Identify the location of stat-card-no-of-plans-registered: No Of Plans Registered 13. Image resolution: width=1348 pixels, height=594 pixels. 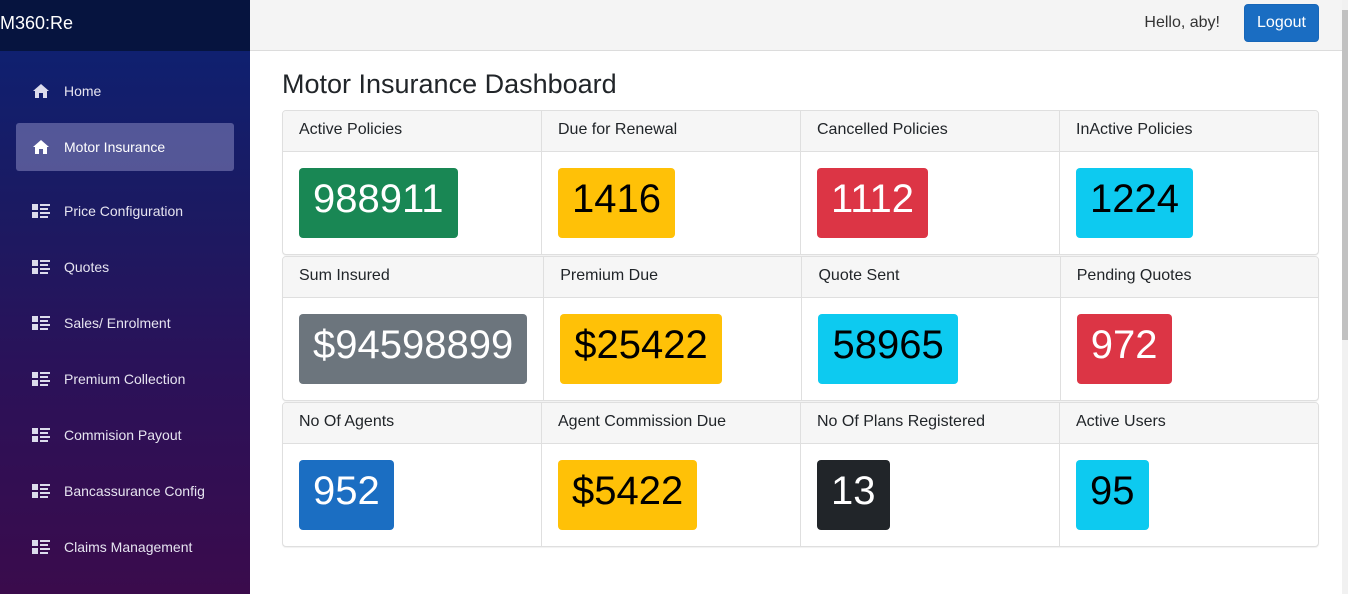
(930, 474).